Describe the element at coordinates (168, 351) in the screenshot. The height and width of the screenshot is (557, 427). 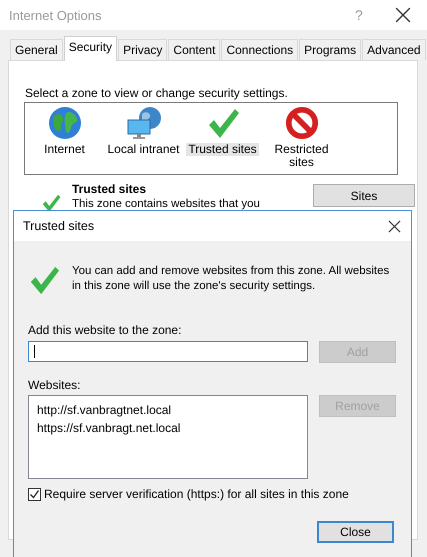
I see `website-input-field` at that location.